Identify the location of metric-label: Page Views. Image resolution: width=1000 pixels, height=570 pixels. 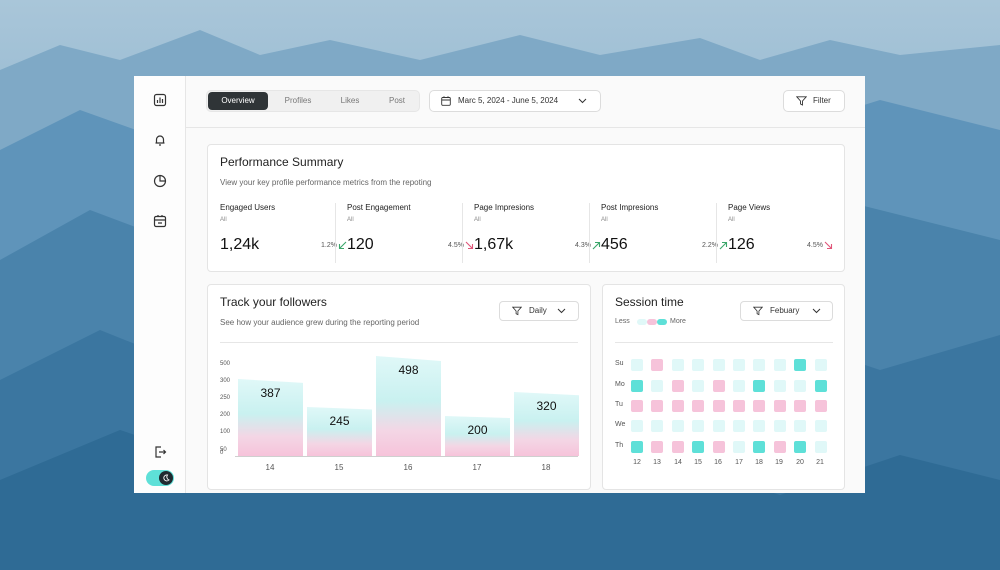
(749, 207).